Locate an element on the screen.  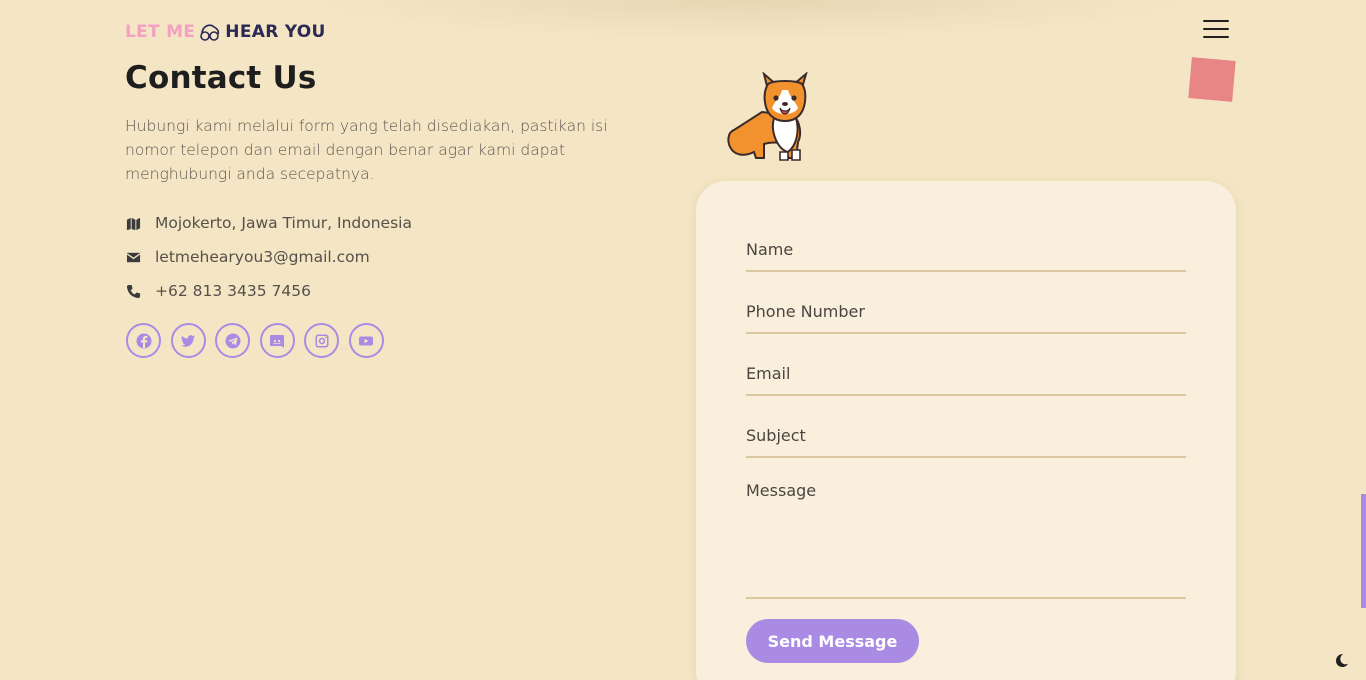
contact-email: letmehearyou3@gmail.com is located at coordinates (268, 257).